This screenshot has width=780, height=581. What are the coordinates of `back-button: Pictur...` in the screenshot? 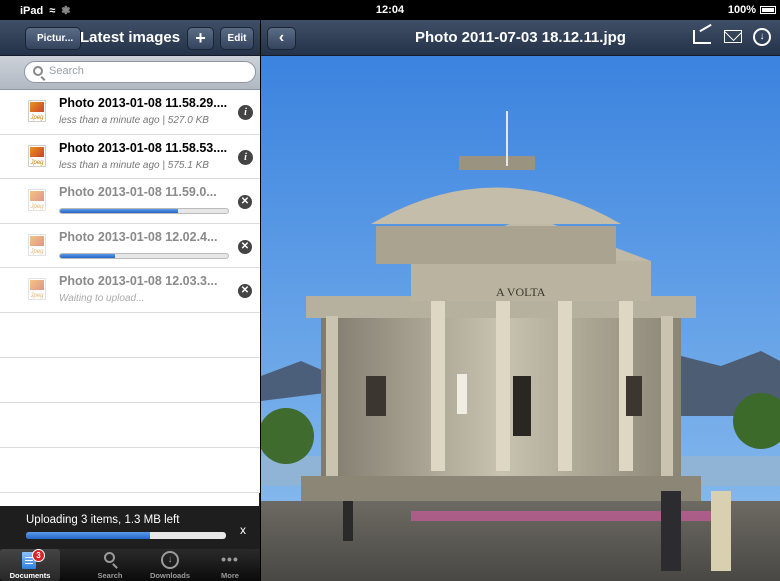 It's located at (53, 38).